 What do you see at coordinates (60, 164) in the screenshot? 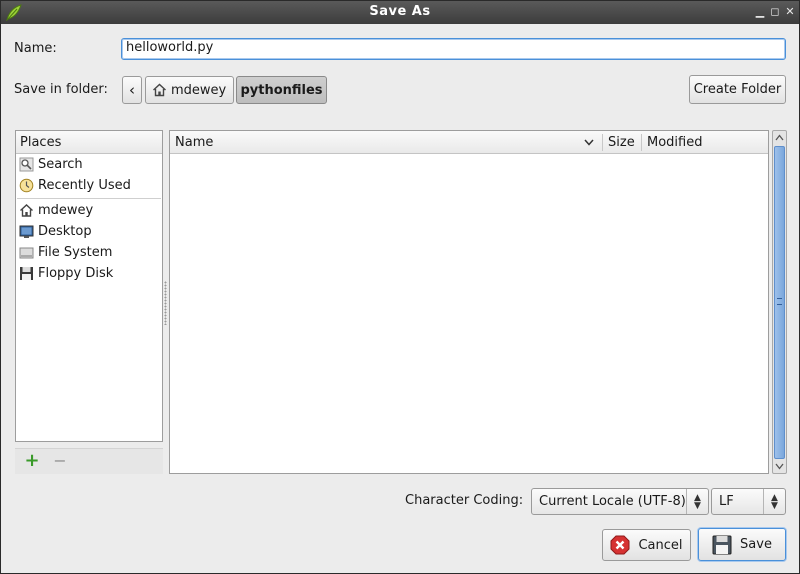
I see `places-item-label: Search` at bounding box center [60, 164].